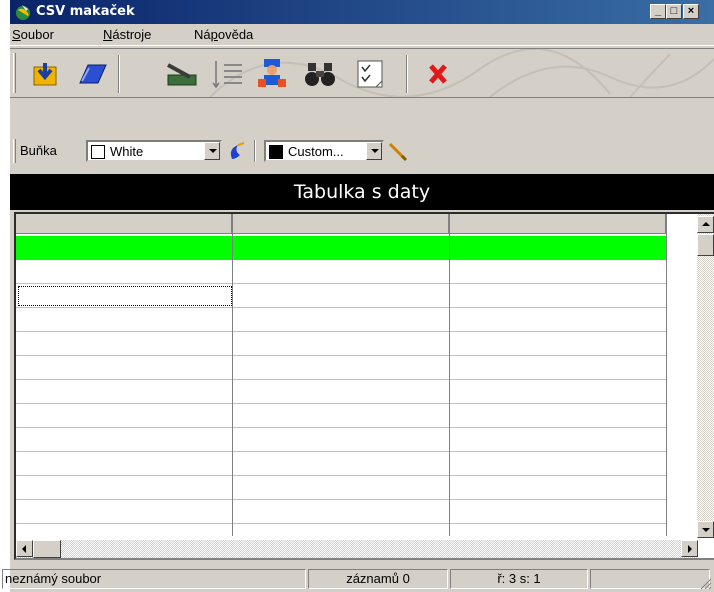 This screenshot has width=714, height=592. What do you see at coordinates (650, 579) in the screenshot?
I see `status-extra` at bounding box center [650, 579].